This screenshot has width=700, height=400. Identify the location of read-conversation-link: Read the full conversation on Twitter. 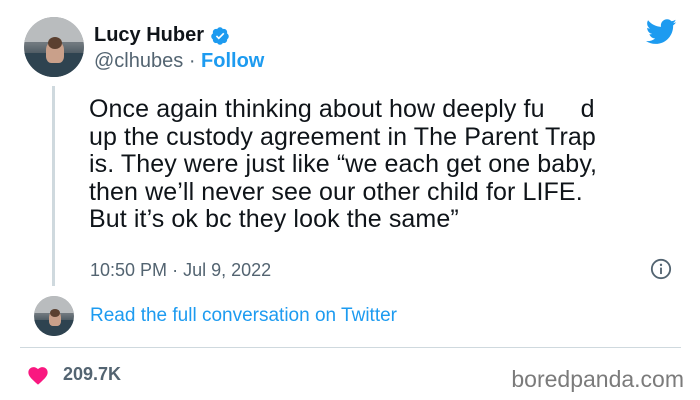
(243, 316).